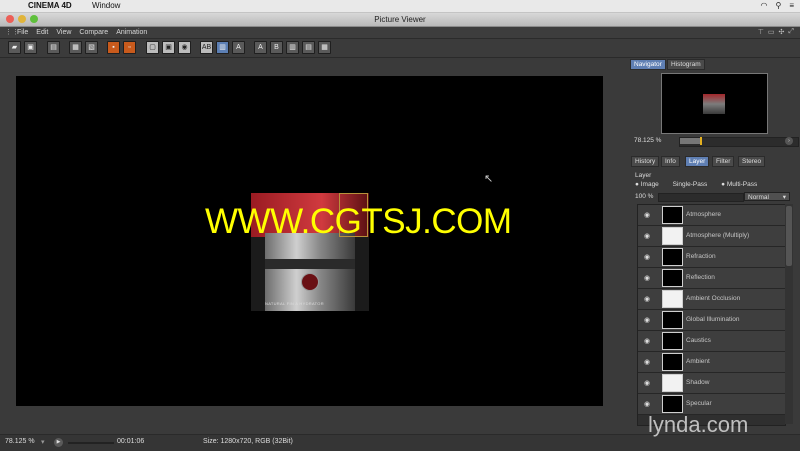 This screenshot has width=800, height=451. What do you see at coordinates (789, 141) in the screenshot?
I see `navigator-arrow-icon: ›` at bounding box center [789, 141].